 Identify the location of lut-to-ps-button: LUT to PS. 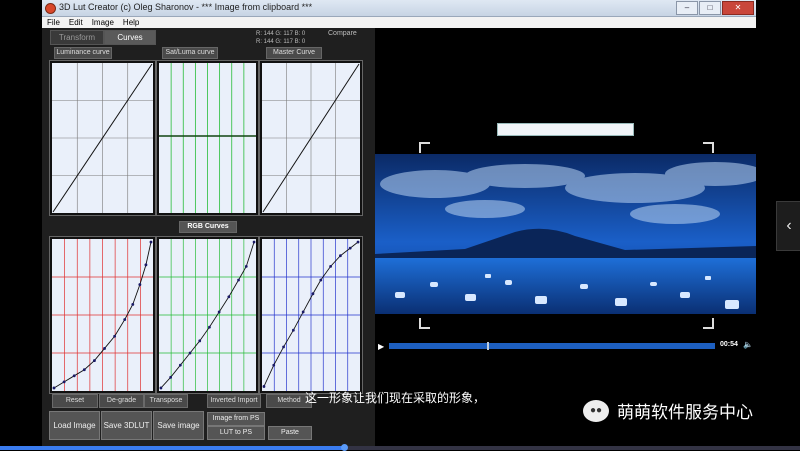
(236, 433).